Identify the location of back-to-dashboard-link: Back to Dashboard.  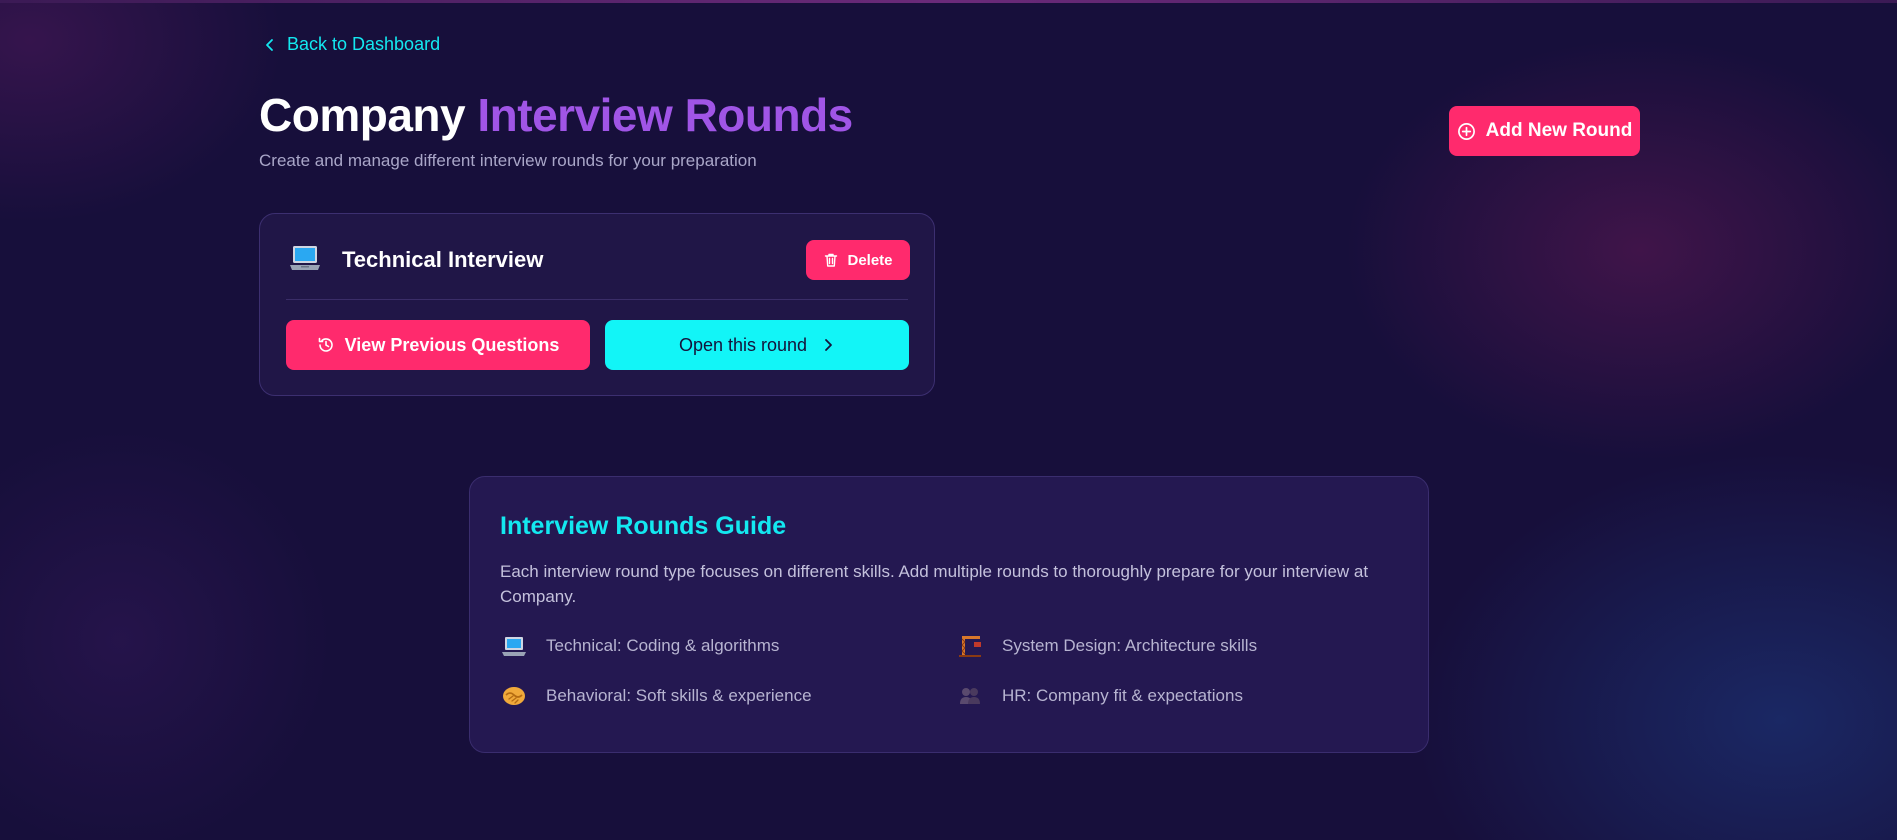
(351, 44).